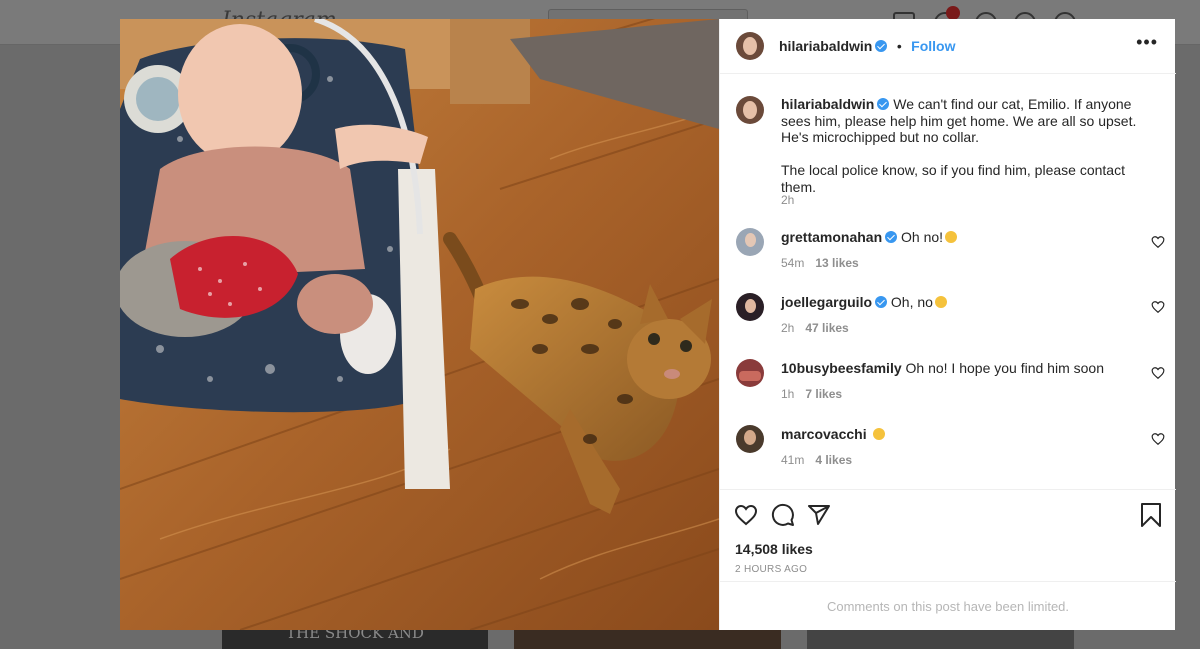 The width and height of the screenshot is (1200, 649). I want to click on commenter-username: joellegarguilo, so click(826, 302).